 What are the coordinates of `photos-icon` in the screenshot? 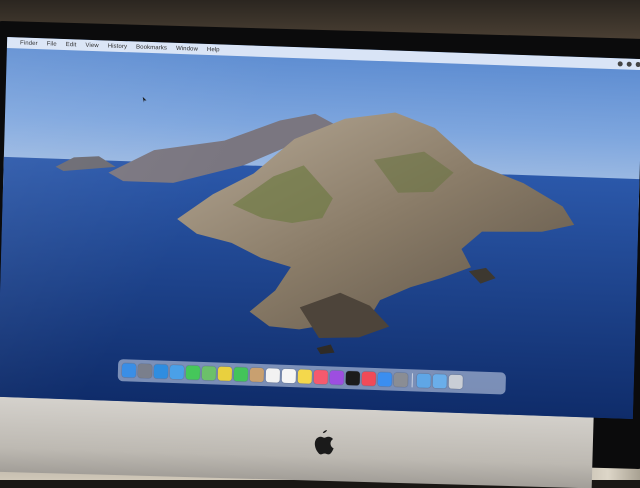 It's located at (225, 374).